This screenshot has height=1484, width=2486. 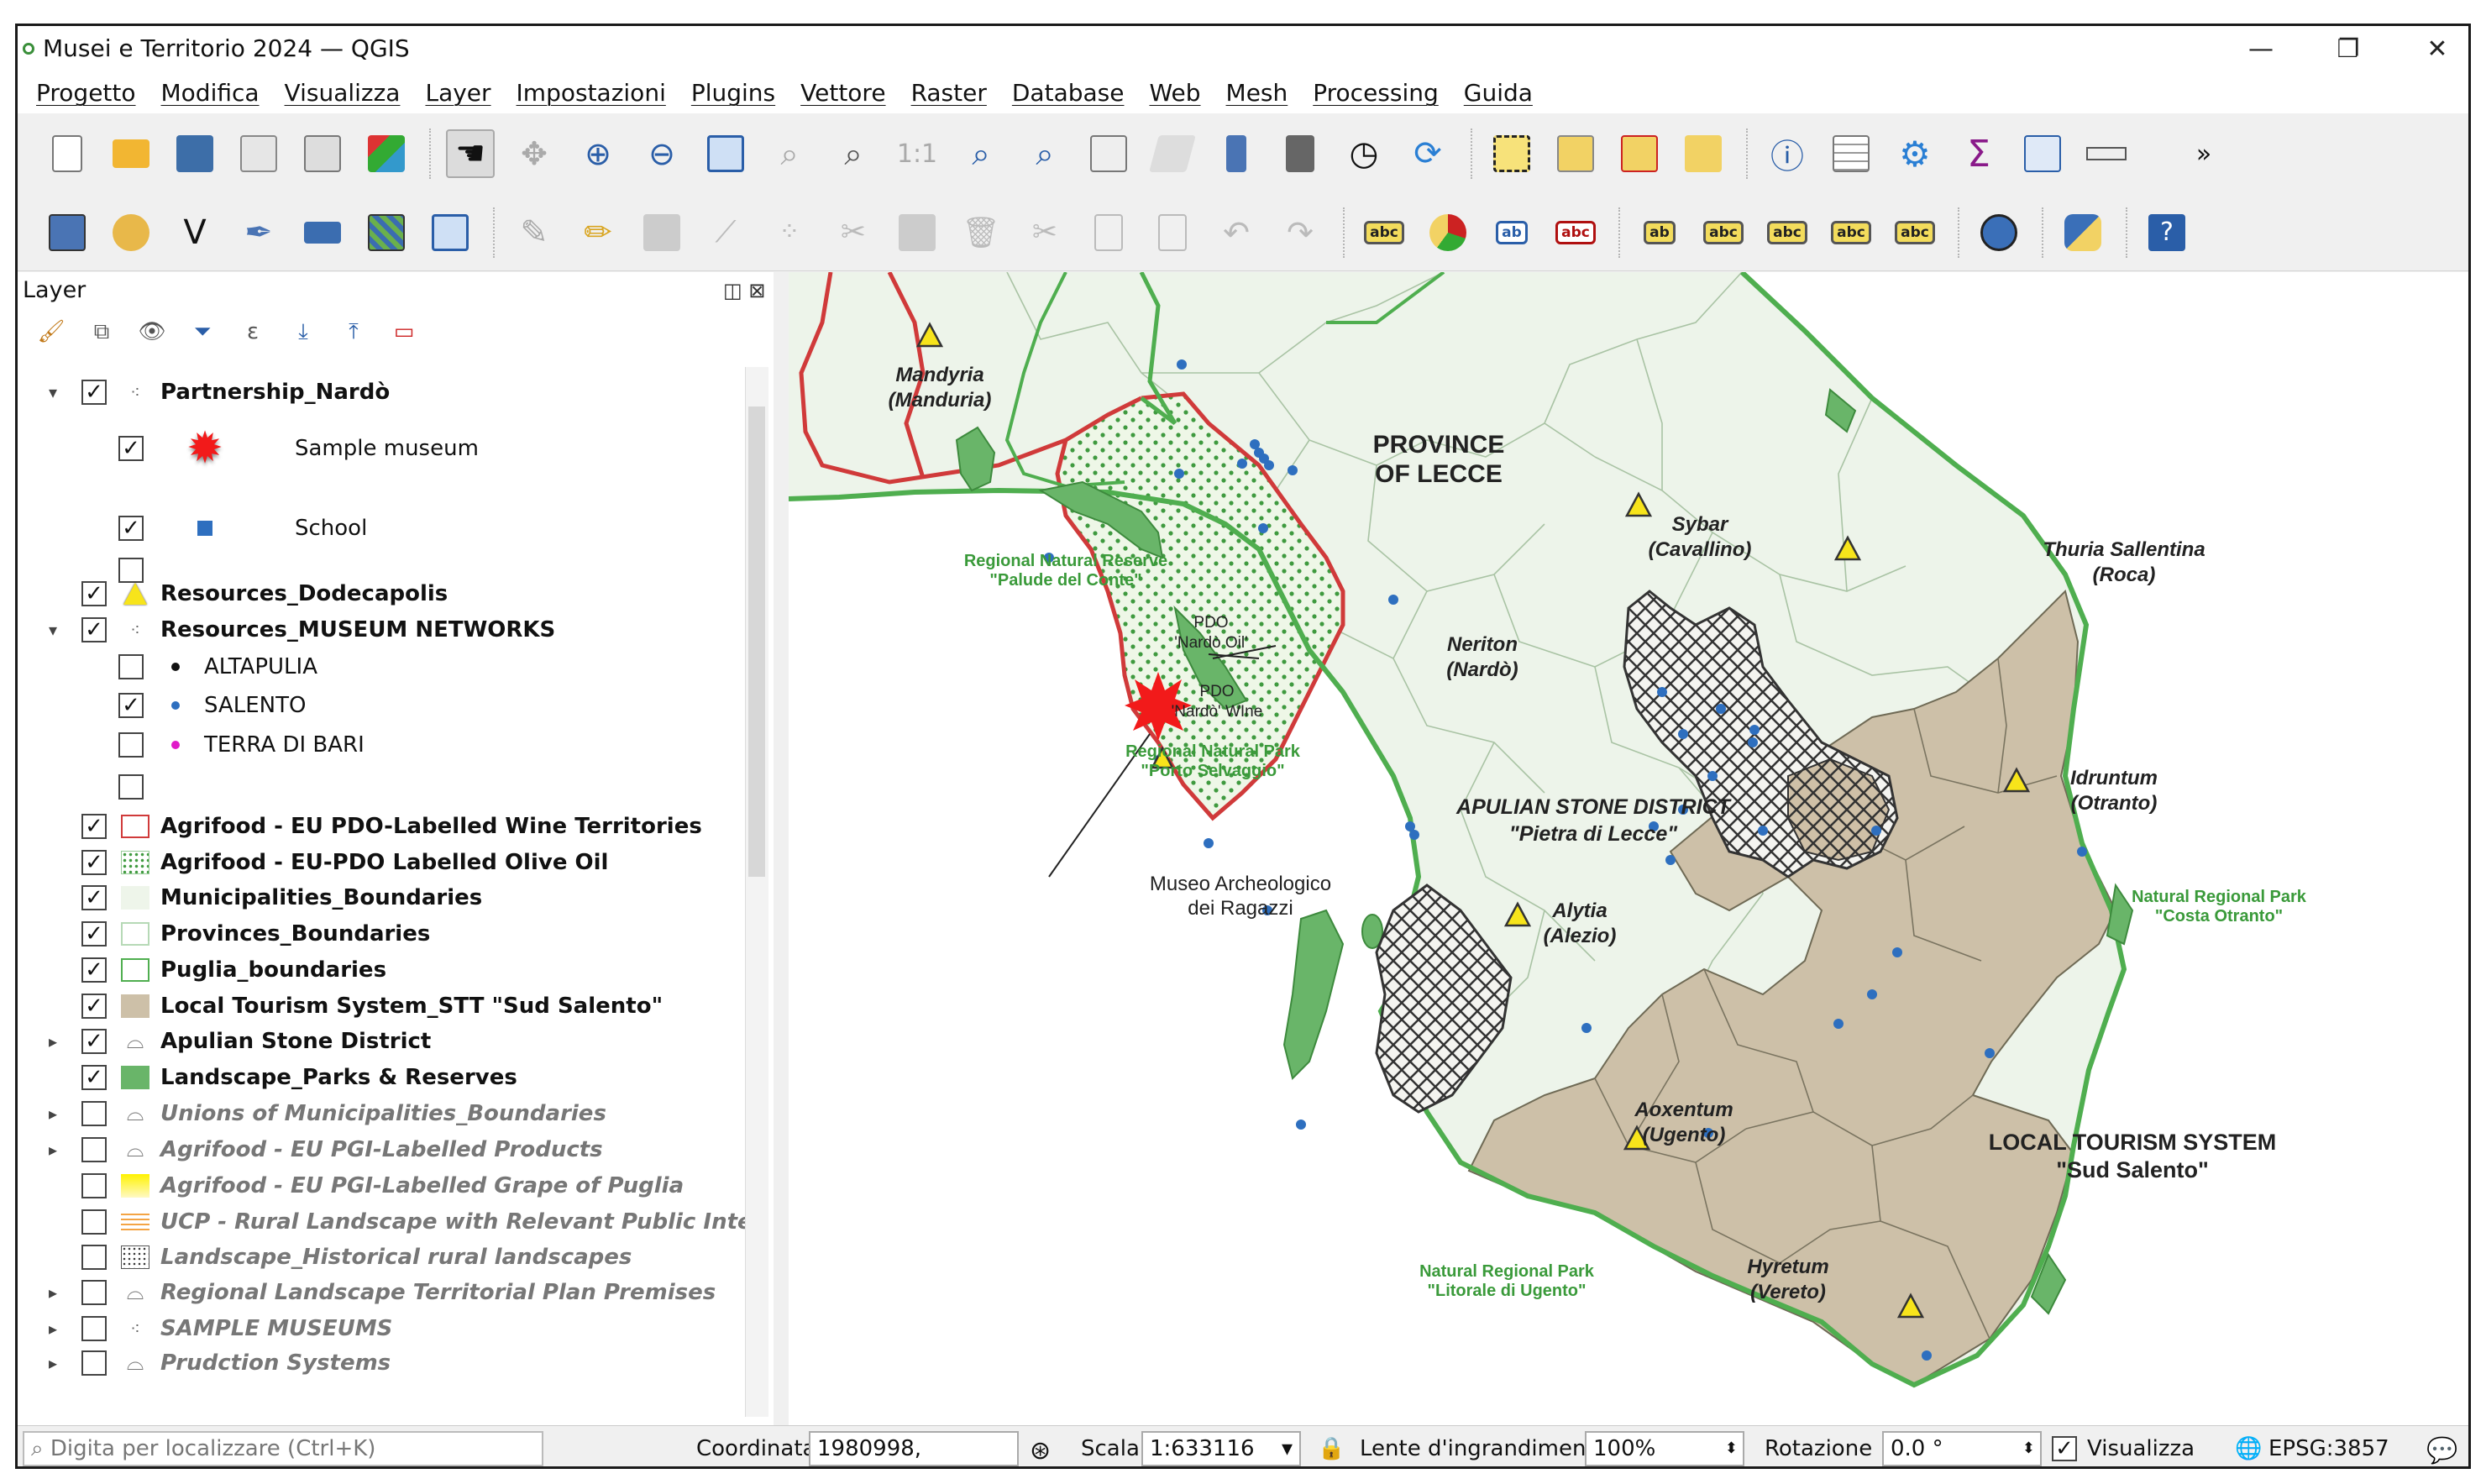 I want to click on globe-icon: 🌐, so click(x=2248, y=1449).